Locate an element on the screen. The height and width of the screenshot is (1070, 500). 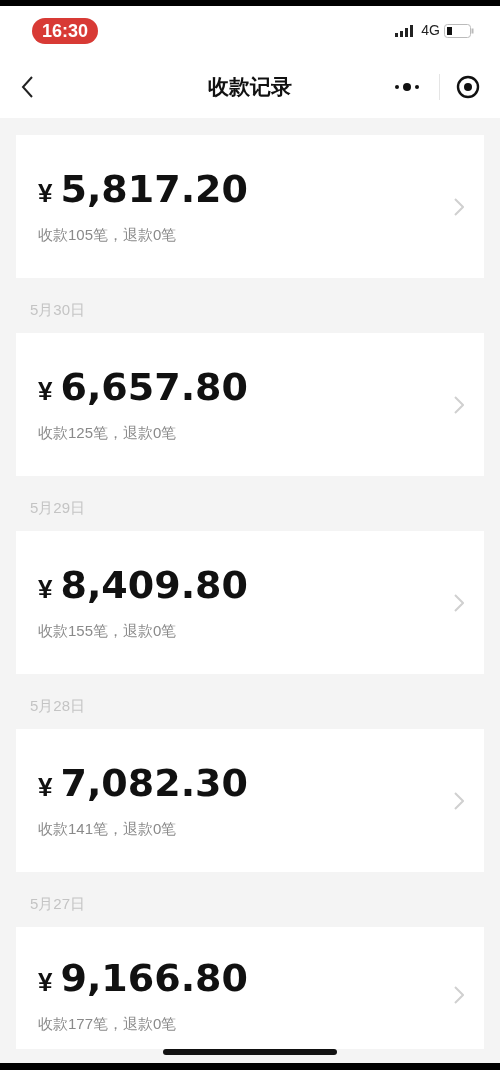
record-summary: 收款125笔，退款0笔 is located at coordinates (108, 433).